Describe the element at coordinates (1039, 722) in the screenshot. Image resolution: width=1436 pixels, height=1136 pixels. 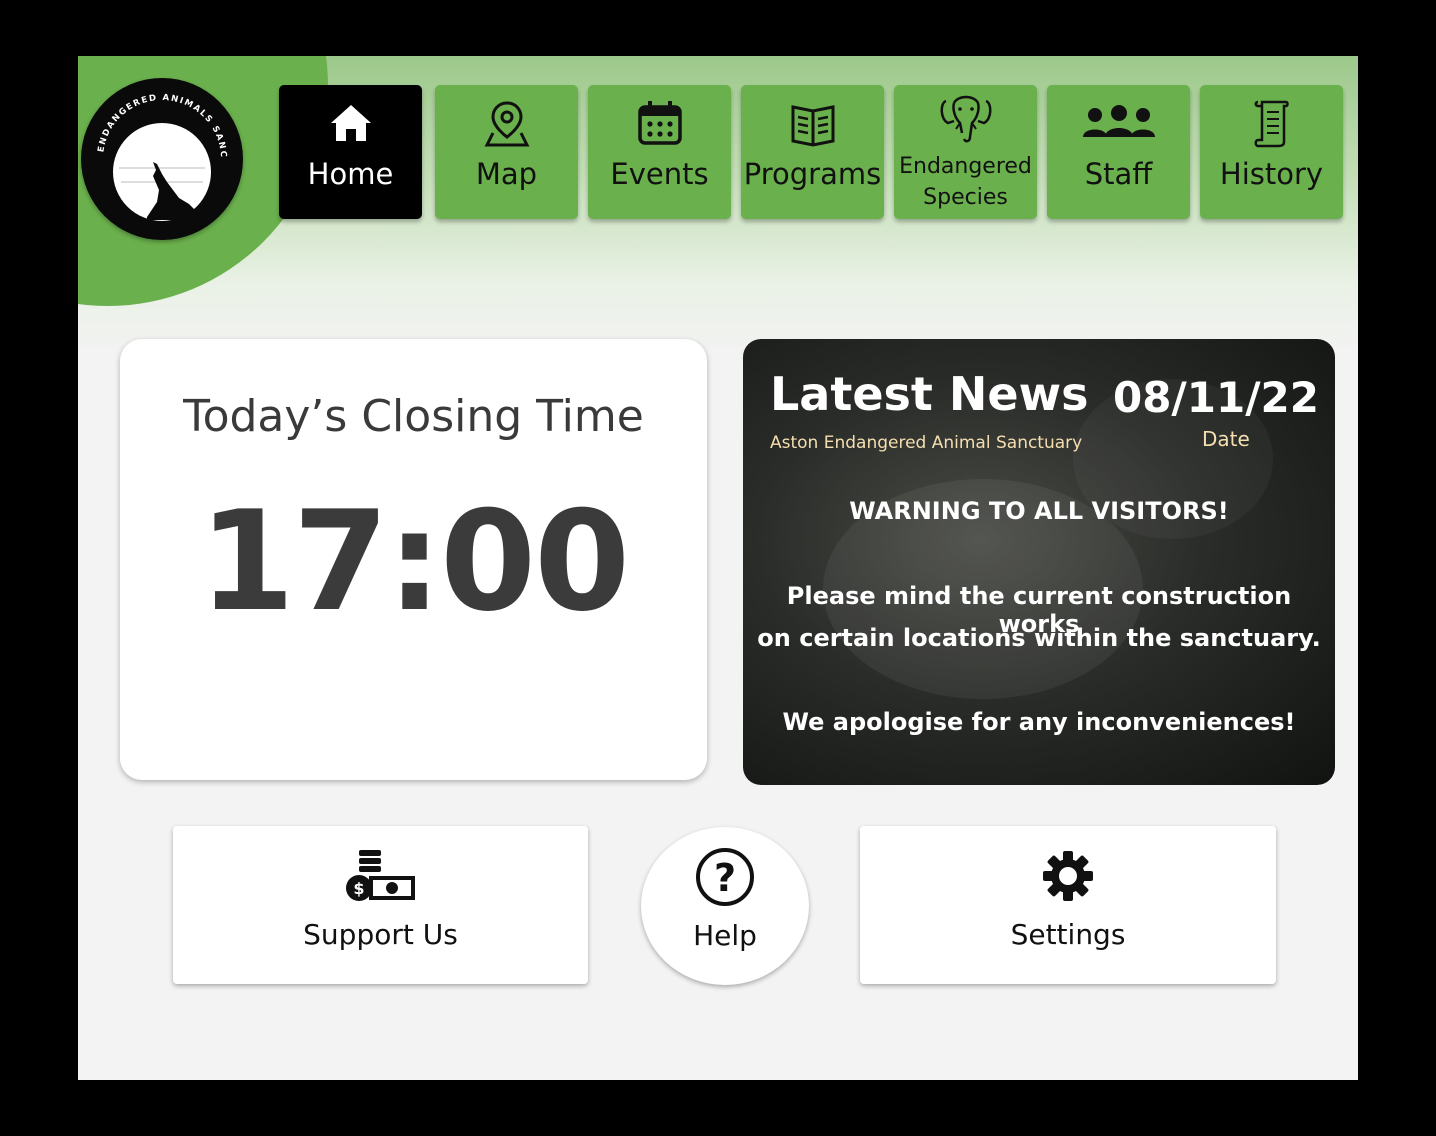
I see `news-apology: We apologise for any inconveniences!` at that location.